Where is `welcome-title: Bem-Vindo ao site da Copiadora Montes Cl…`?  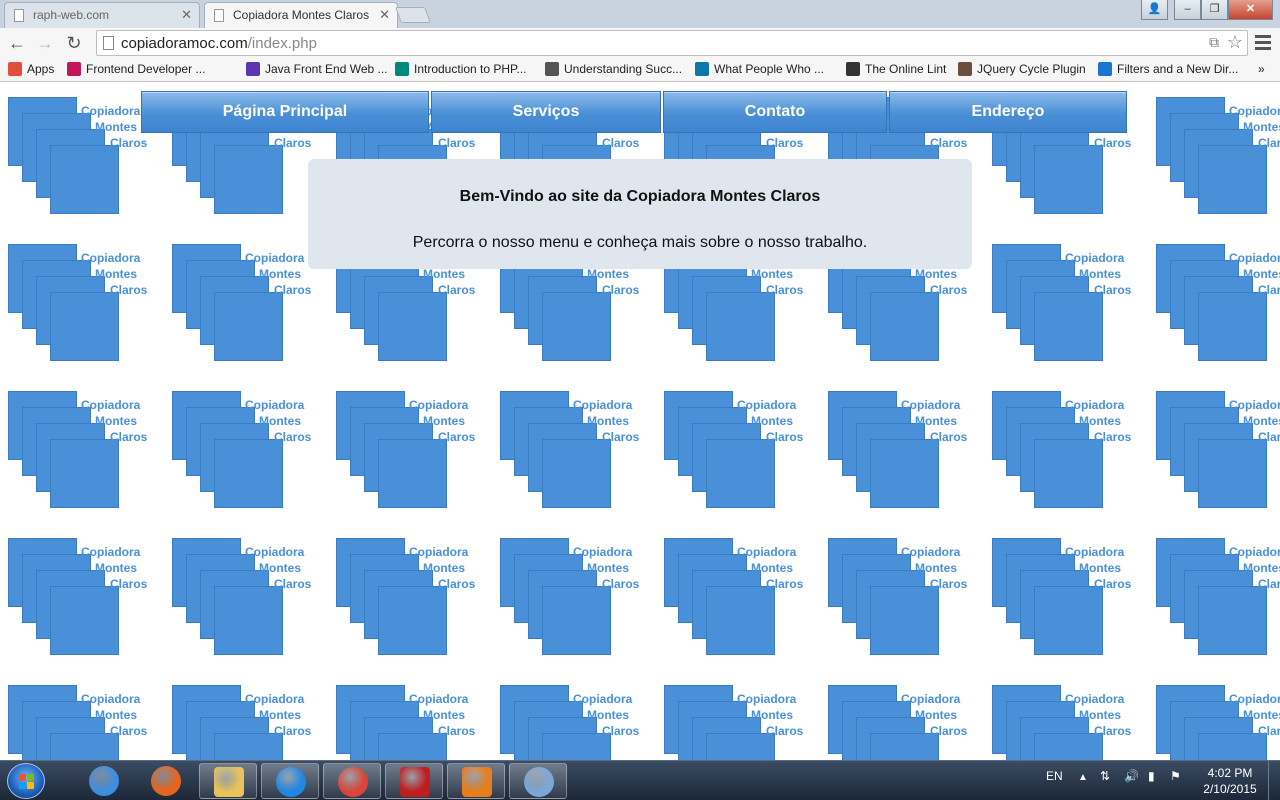
welcome-title: Bem-Vindo ao site da Copiadora Montes Cl… is located at coordinates (640, 196).